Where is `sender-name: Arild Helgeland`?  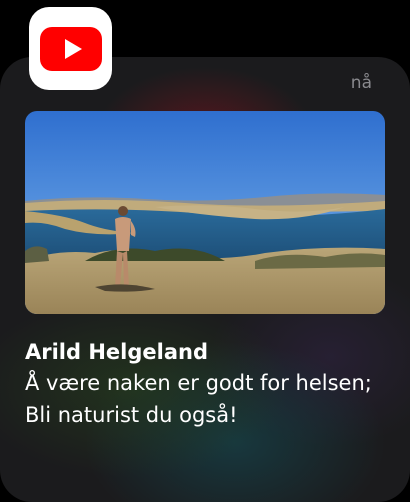 sender-name: Arild Helgeland is located at coordinates (116, 352).